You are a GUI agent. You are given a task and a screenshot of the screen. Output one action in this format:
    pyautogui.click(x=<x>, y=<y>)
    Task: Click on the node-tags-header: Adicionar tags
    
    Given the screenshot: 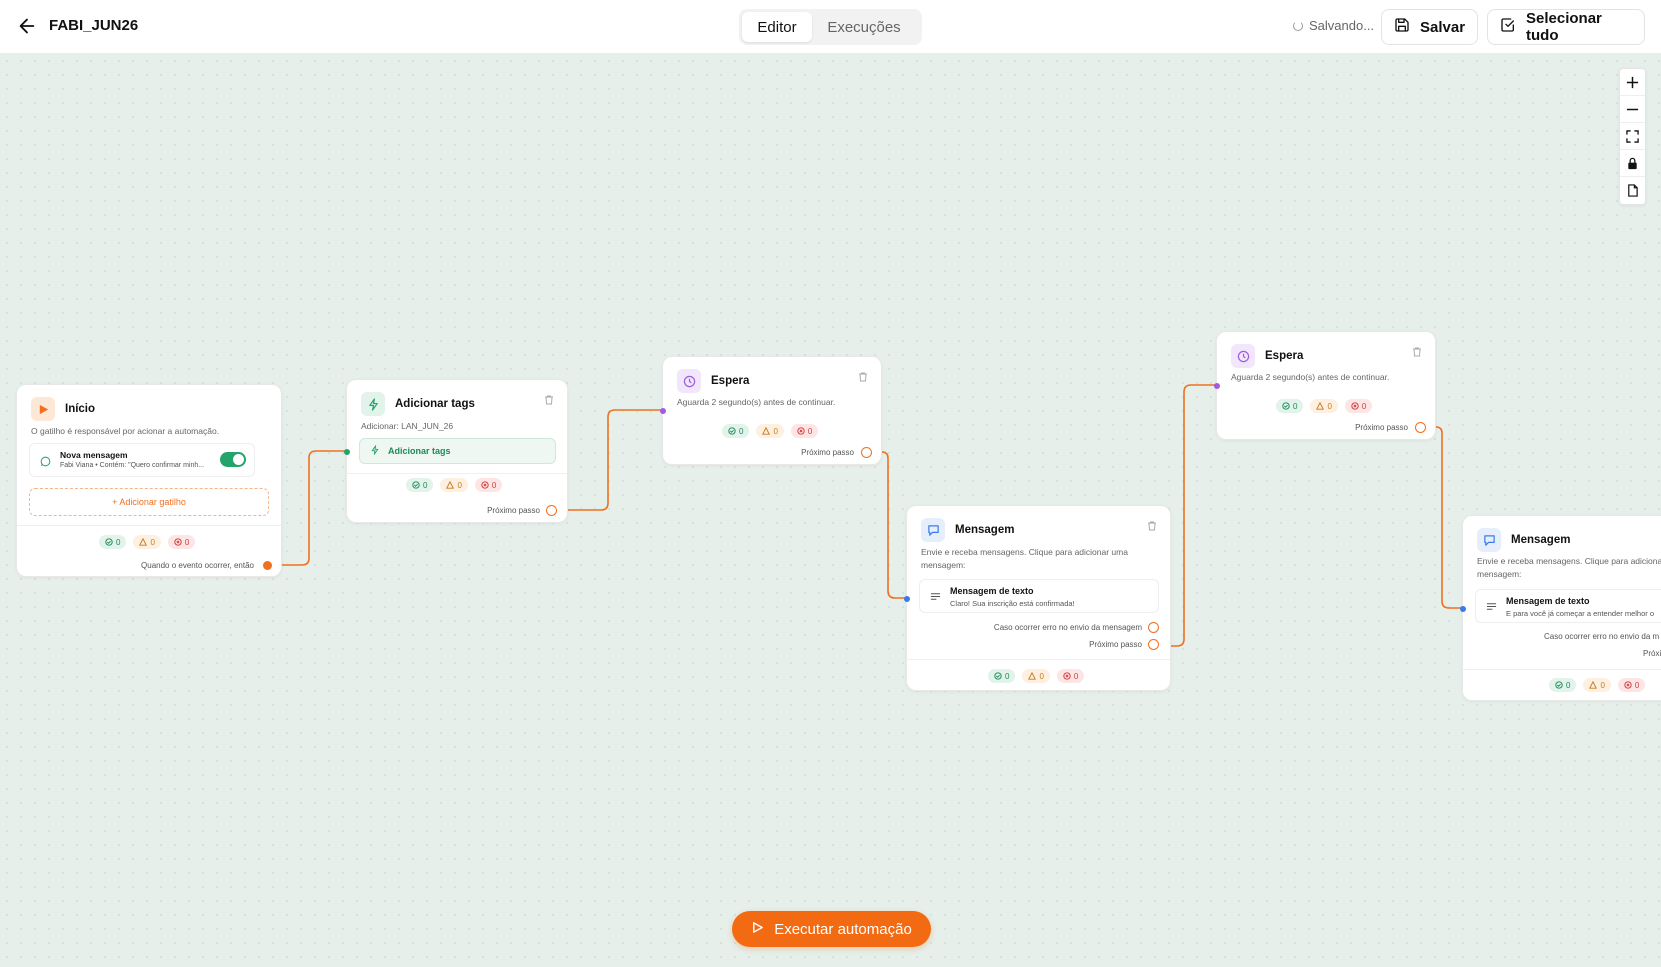 What is the action you would take?
    pyautogui.click(x=418, y=404)
    